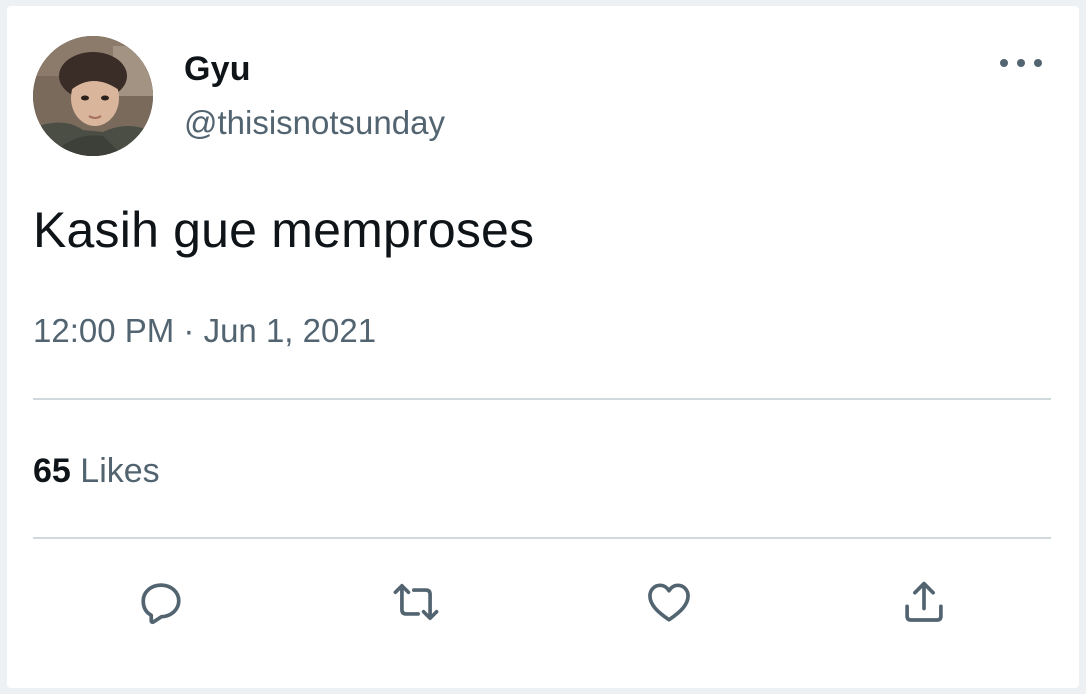 The height and width of the screenshot is (694, 1086). I want to click on heart-icon, so click(669, 602).